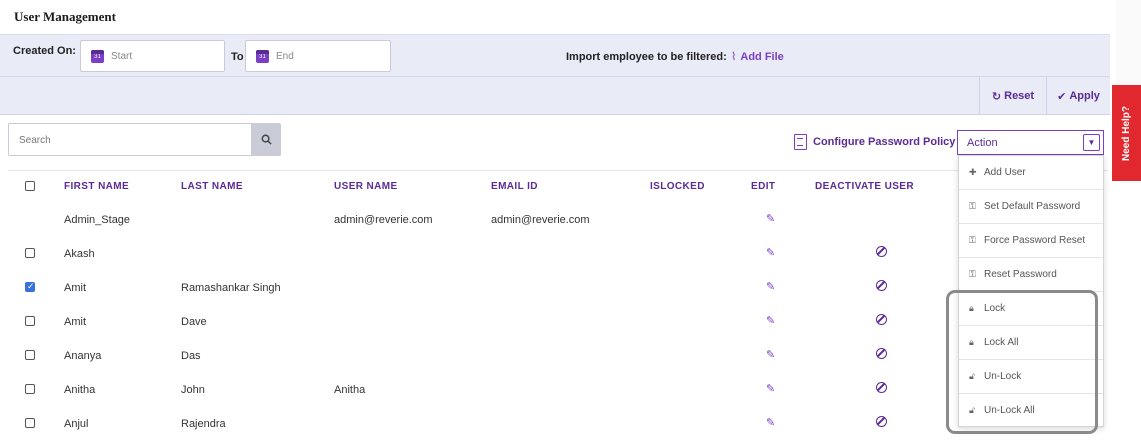 This screenshot has width=1141, height=442. Describe the element at coordinates (285, 56) in the screenshot. I see `end-date-placeholder: End` at that location.